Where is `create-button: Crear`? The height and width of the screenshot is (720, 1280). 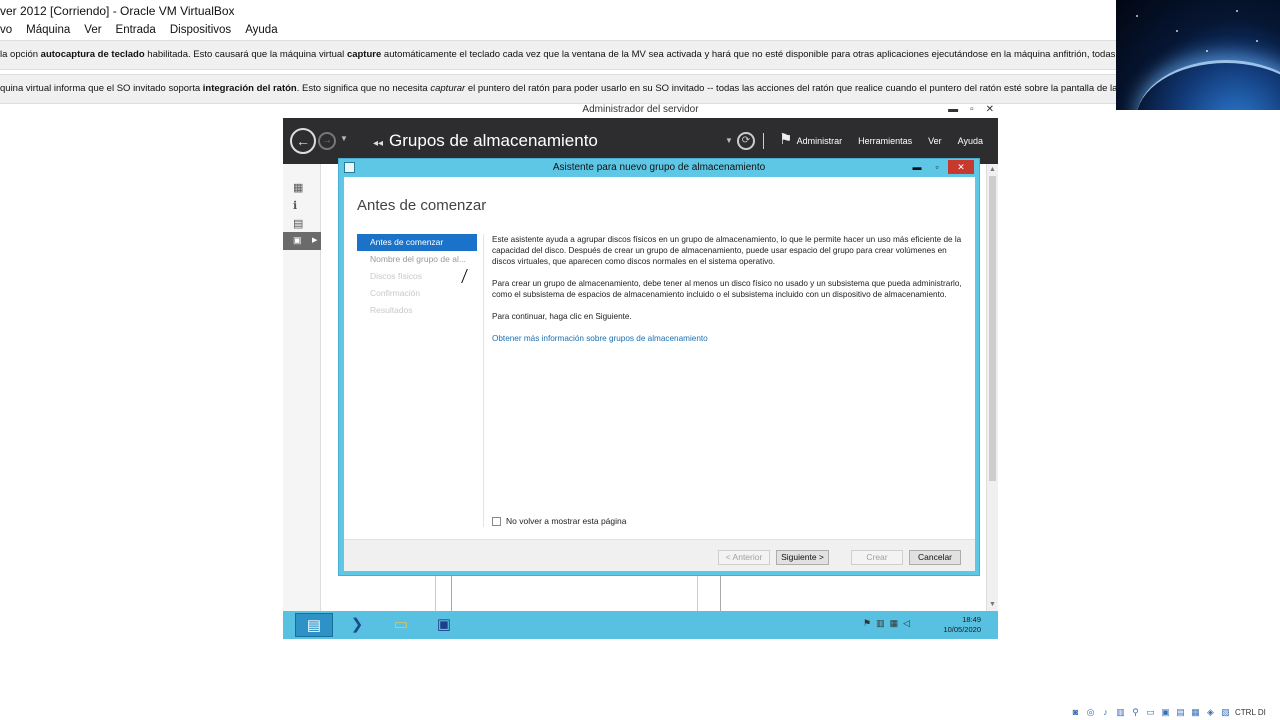 create-button: Crear is located at coordinates (877, 557).